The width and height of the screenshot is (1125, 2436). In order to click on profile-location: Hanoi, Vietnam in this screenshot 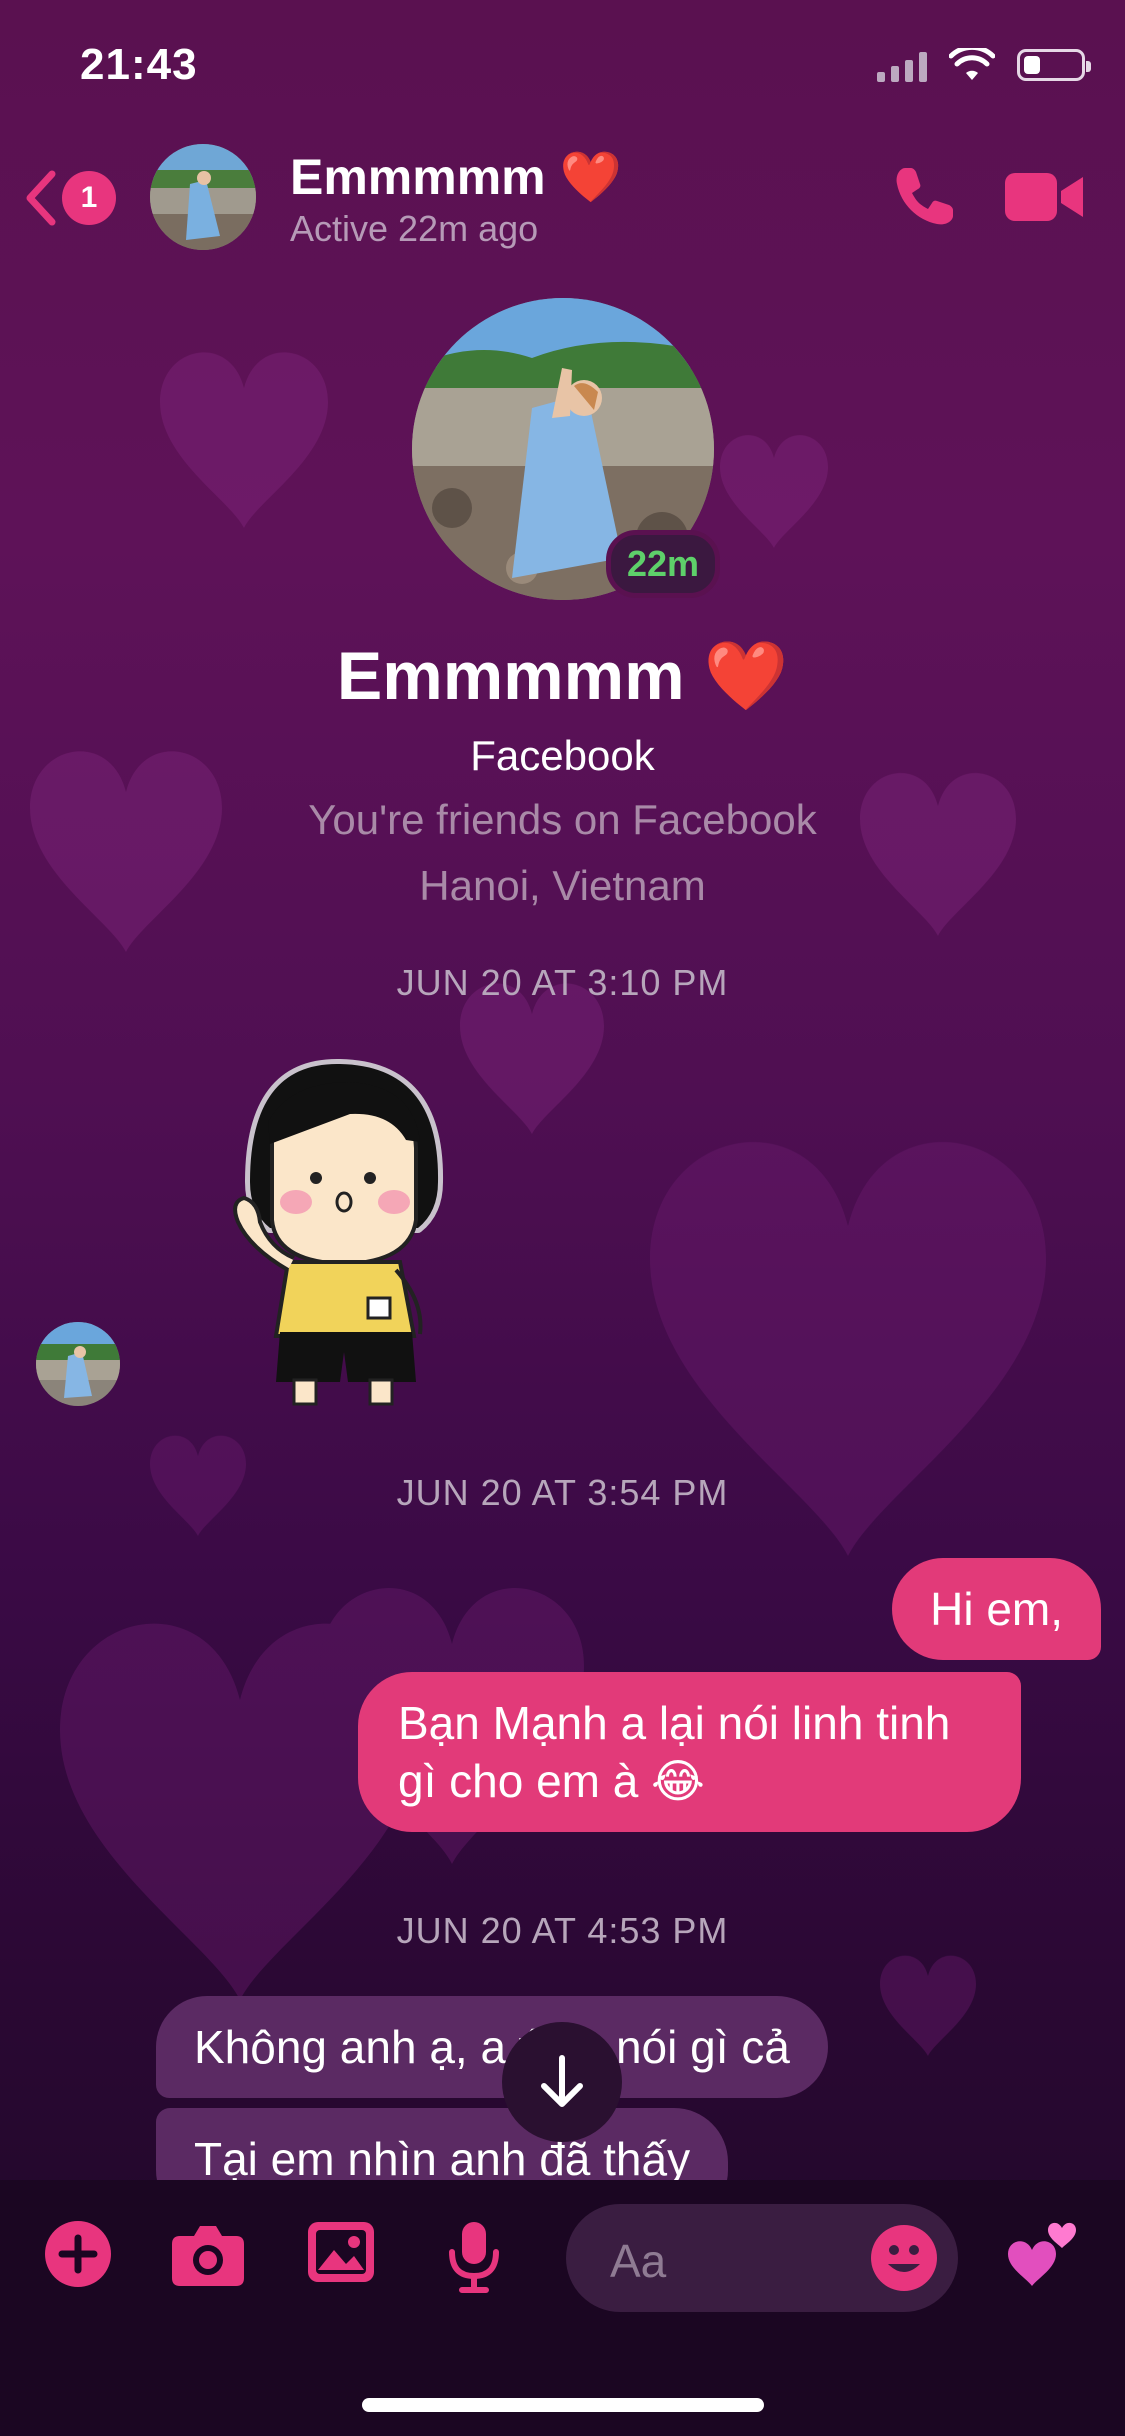, I will do `click(562, 885)`.